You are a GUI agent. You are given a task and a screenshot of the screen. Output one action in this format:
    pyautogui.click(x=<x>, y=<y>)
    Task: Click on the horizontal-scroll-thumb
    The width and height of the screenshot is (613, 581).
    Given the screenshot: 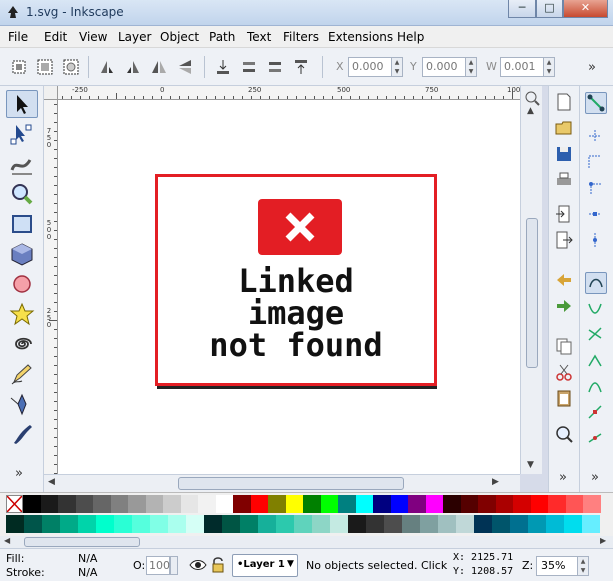 What is the action you would take?
    pyautogui.click(x=291, y=483)
    